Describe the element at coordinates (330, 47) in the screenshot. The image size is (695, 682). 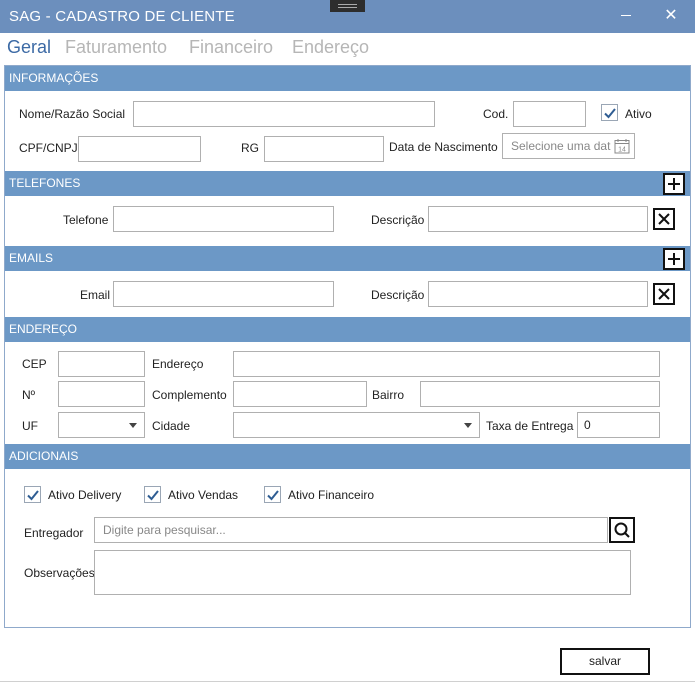
I see `tab-endereco: Endereço` at that location.